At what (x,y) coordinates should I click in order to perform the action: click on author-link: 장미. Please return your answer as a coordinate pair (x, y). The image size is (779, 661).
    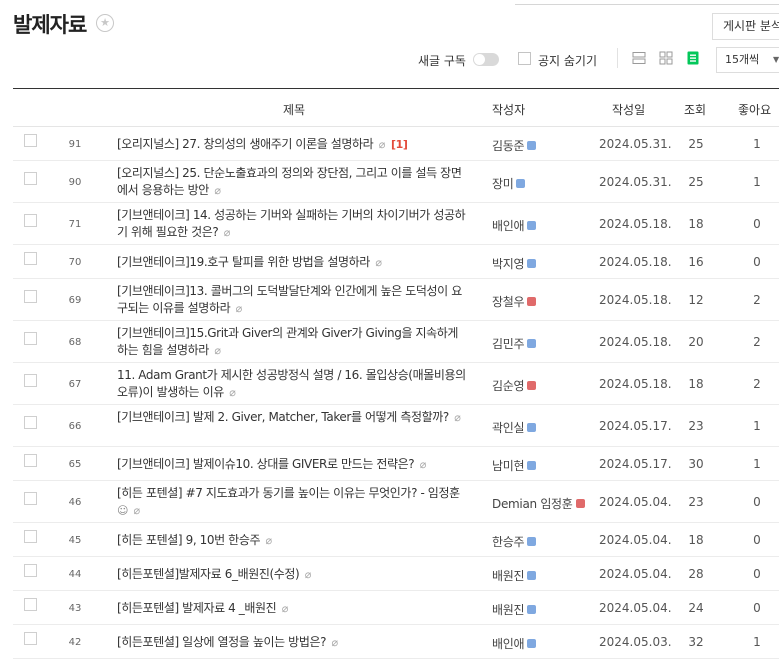
    Looking at the image, I should click on (509, 183).